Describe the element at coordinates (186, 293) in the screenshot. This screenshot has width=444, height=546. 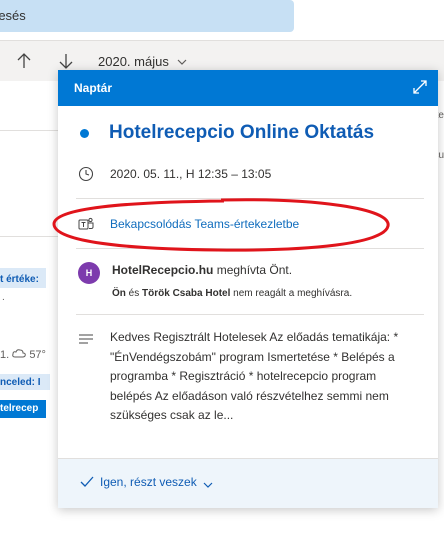
I see `status-other: Török Csaba Hotel` at that location.